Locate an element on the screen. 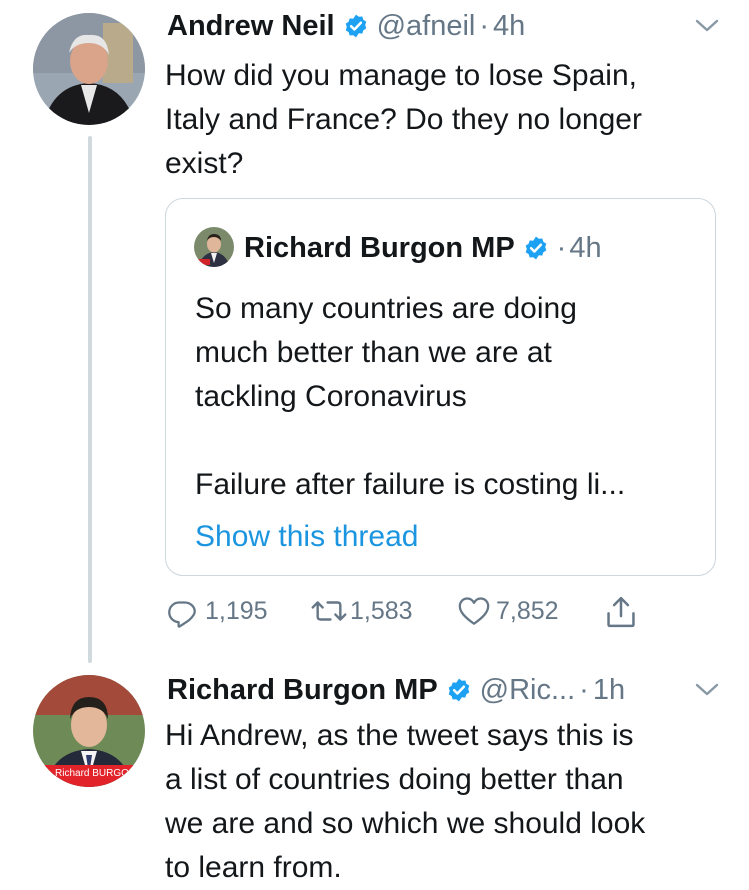 Image resolution: width=749 pixels, height=890 pixels. retweet-count: 1,583 is located at coordinates (381, 610).